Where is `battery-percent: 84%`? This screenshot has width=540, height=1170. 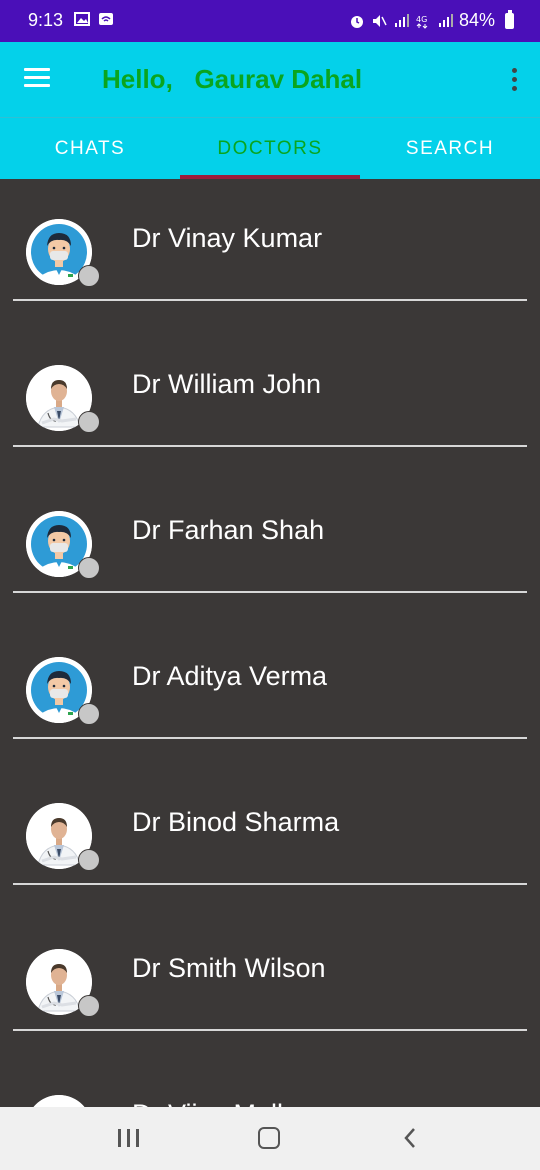
battery-percent: 84% is located at coordinates (476, 20).